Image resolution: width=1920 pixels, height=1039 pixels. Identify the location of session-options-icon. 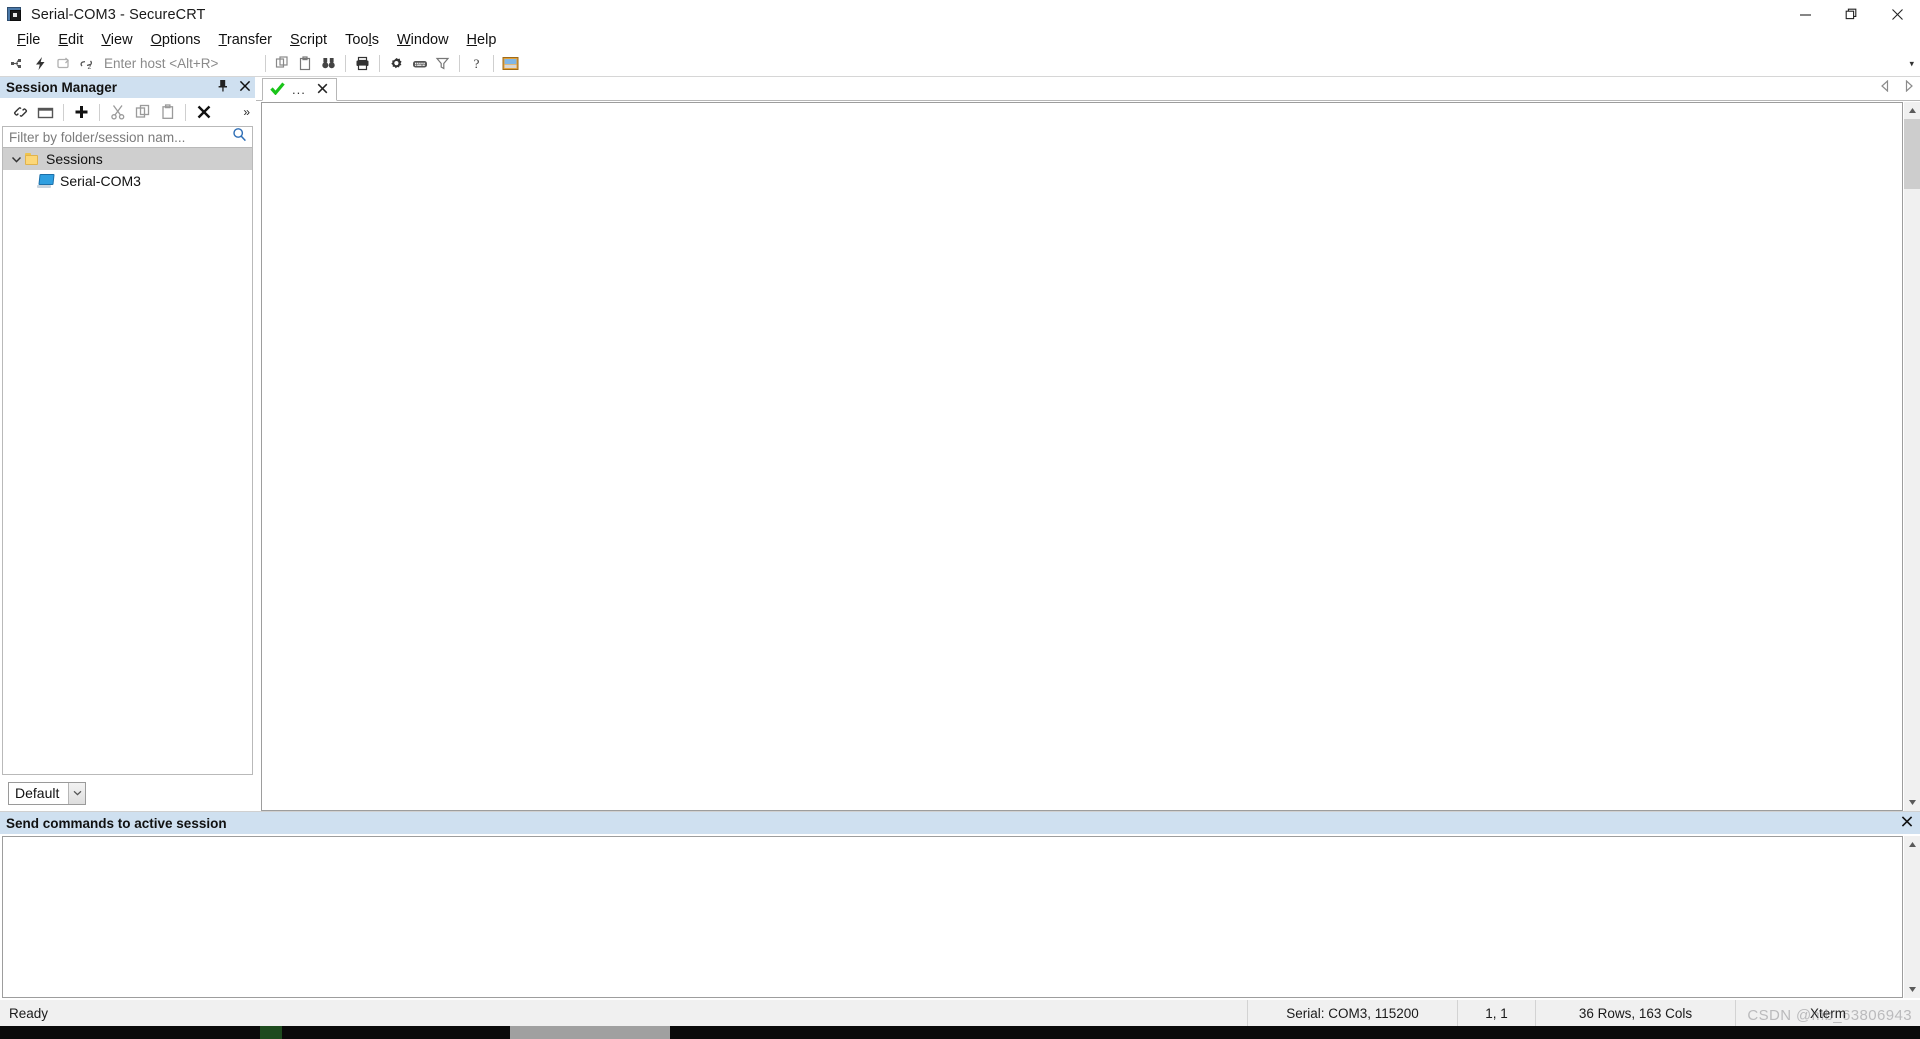
(396, 64).